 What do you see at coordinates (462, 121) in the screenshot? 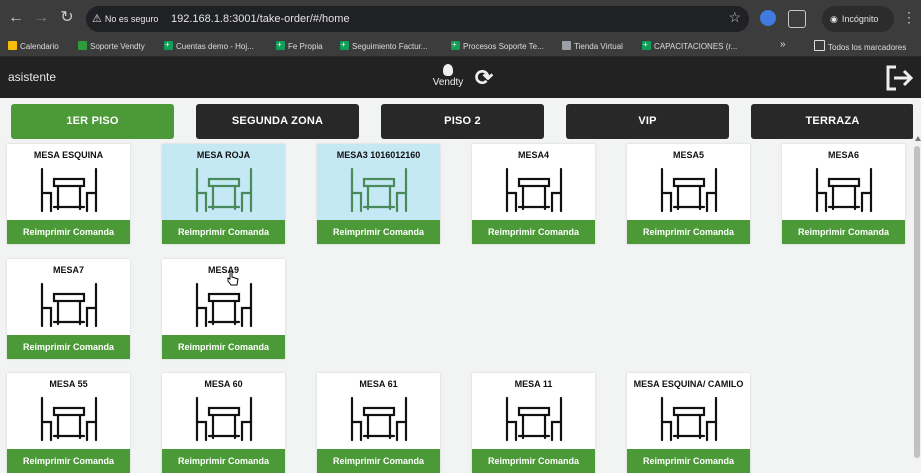
I see `zone-tab-piso-2: PISO 2` at bounding box center [462, 121].